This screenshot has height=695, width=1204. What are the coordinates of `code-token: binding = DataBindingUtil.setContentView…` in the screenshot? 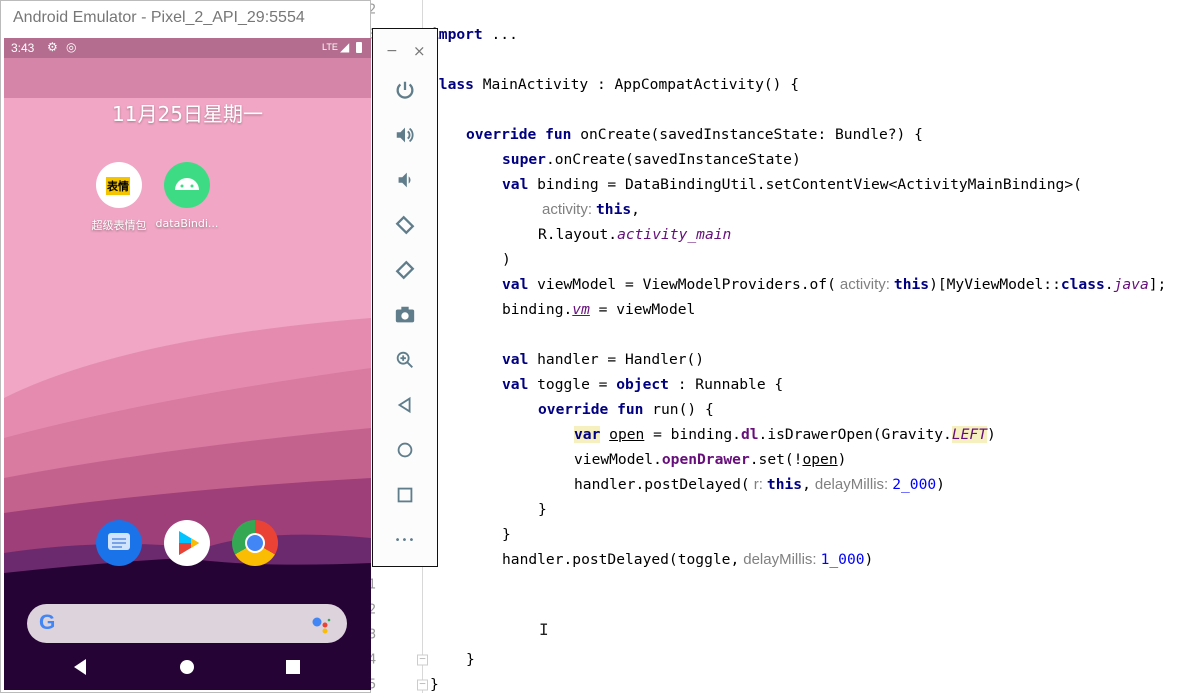 It's located at (805, 184).